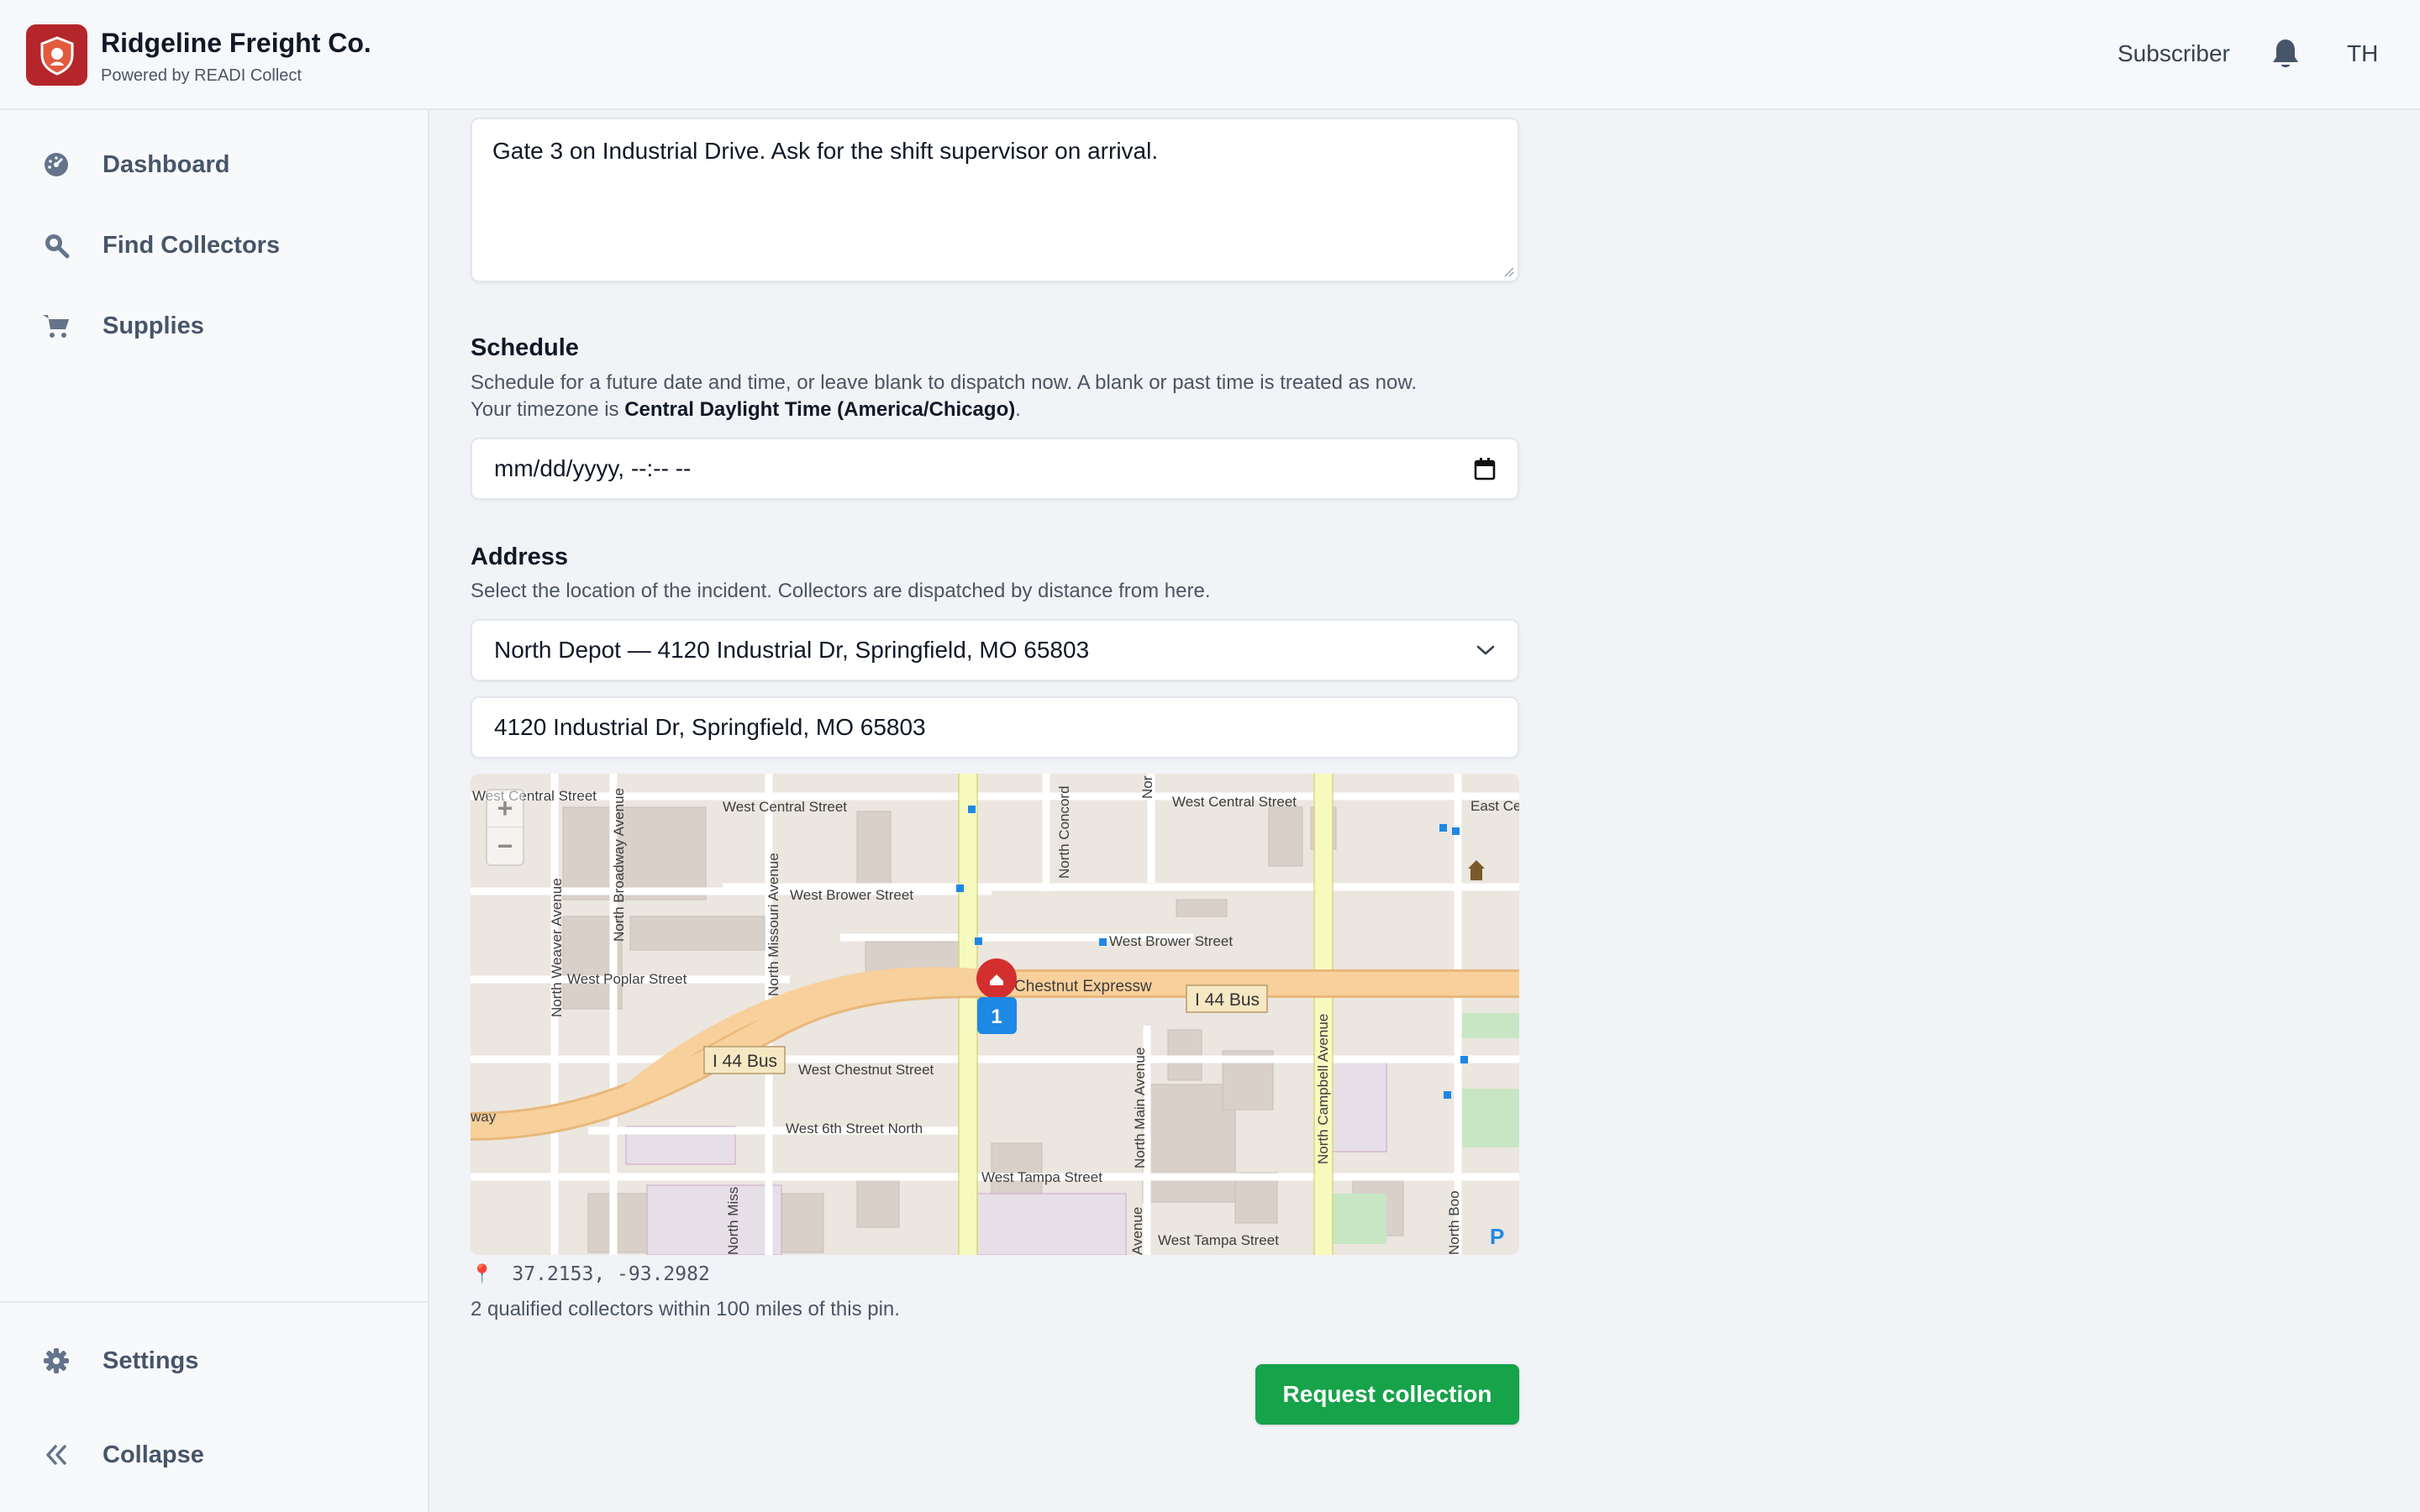 Image resolution: width=2420 pixels, height=1512 pixels. Describe the element at coordinates (866, 1070) in the screenshot. I see `street-label: West Chestnut Street` at that location.